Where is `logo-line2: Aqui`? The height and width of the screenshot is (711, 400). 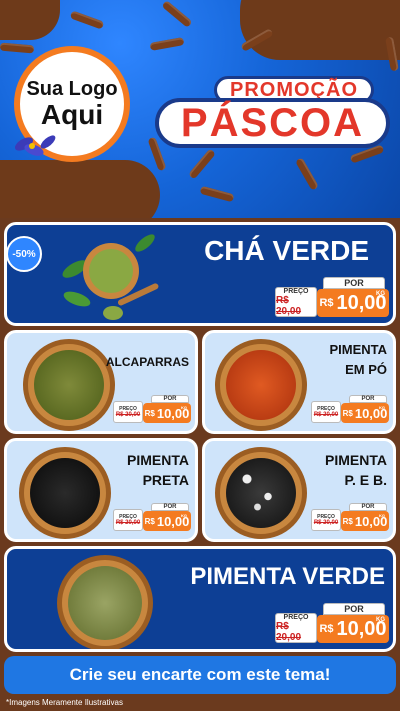 logo-line2: Aqui is located at coordinates (72, 114).